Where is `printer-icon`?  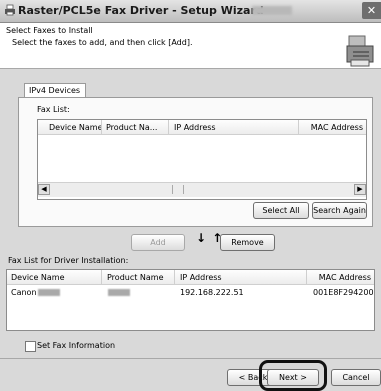
printer-icon is located at coordinates (10, 10).